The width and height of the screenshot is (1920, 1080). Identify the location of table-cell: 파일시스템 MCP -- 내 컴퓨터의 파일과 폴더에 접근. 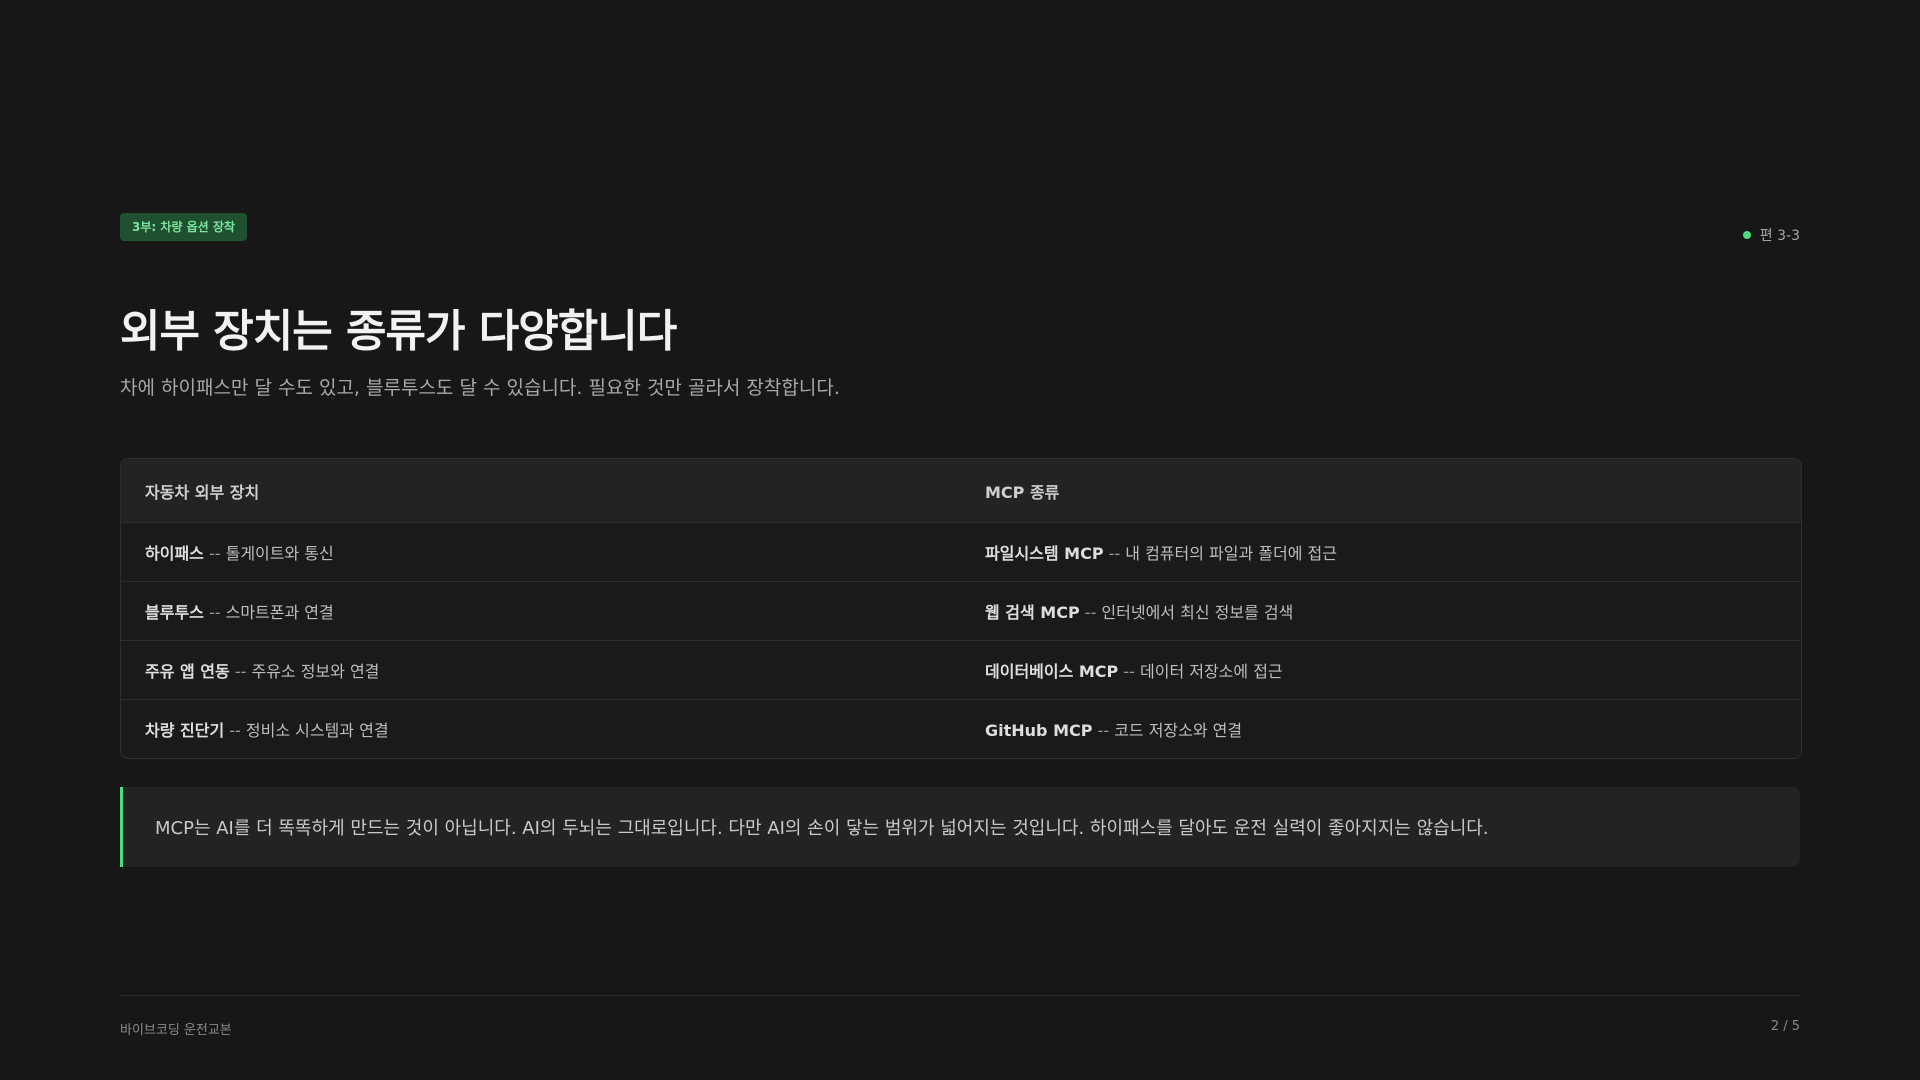
(1381, 552).